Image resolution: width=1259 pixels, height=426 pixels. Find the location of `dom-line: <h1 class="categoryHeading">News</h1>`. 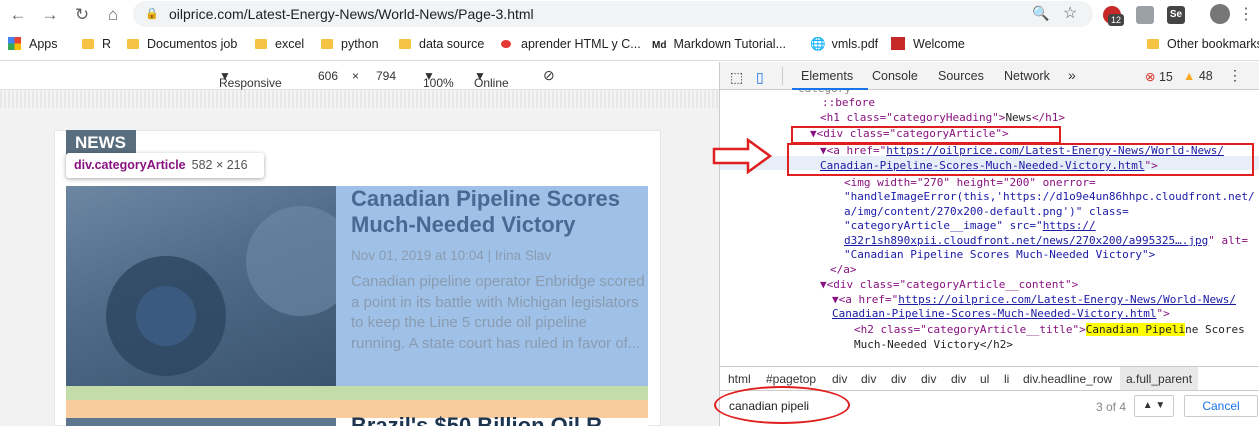

dom-line: <h1 class="categoryHeading">News</h1> is located at coordinates (942, 118).